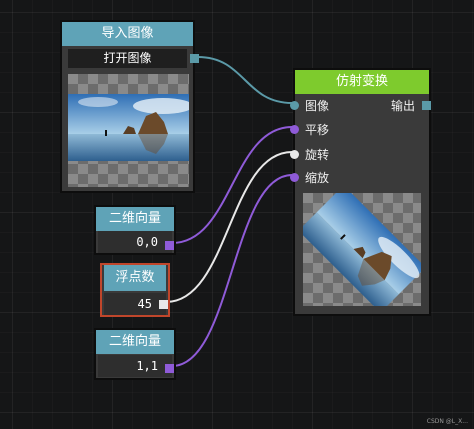 The image size is (474, 429). Describe the element at coordinates (135, 242) in the screenshot. I see `vector2-translate-value-field: 0,0` at that location.